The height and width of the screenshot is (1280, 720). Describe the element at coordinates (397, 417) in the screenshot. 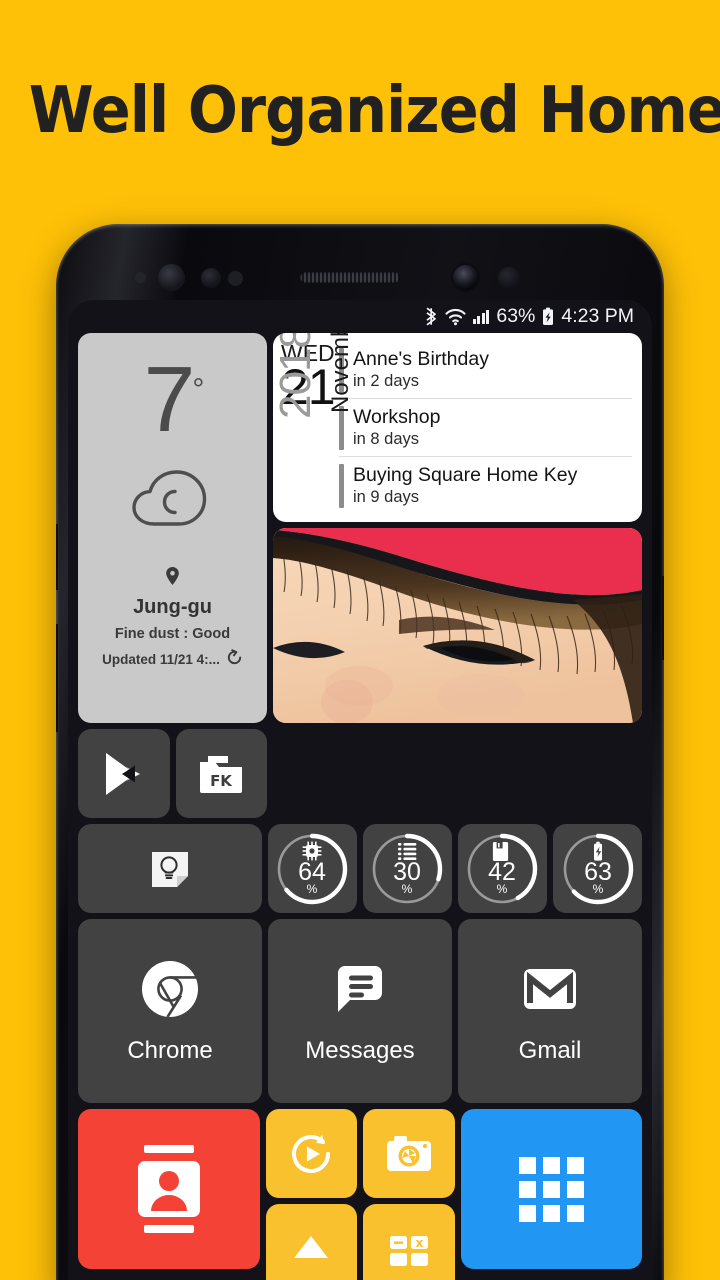

I see `event-title: Workshop` at that location.